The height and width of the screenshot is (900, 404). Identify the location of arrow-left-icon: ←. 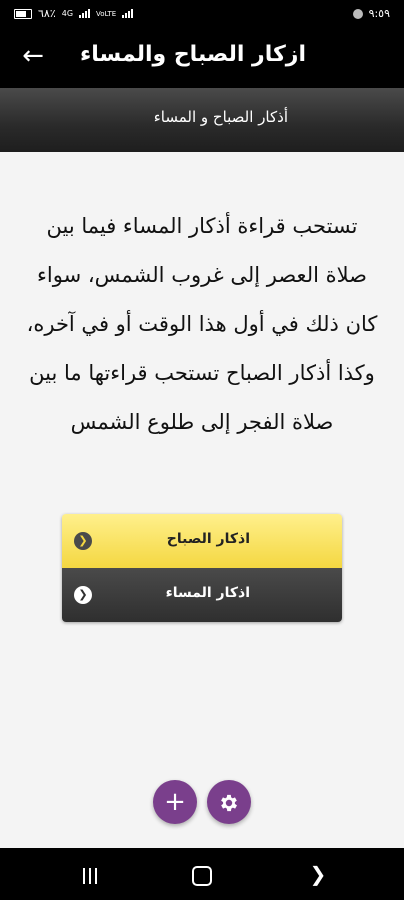
(33, 56).